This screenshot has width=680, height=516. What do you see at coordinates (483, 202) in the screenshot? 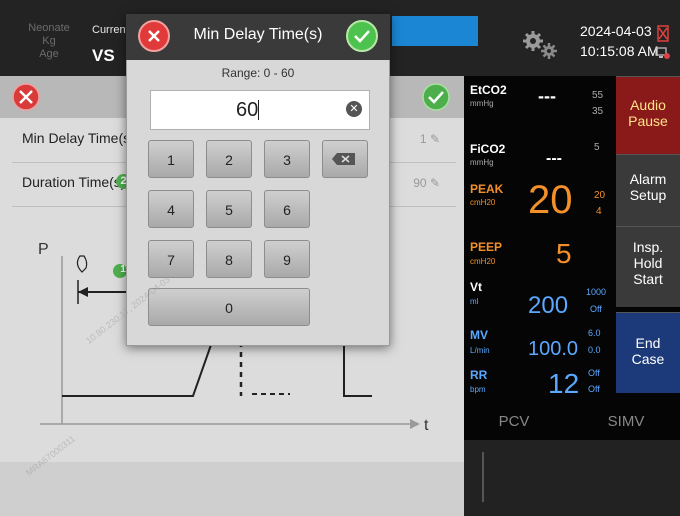
I see `peak-unit: cmH20` at bounding box center [483, 202].